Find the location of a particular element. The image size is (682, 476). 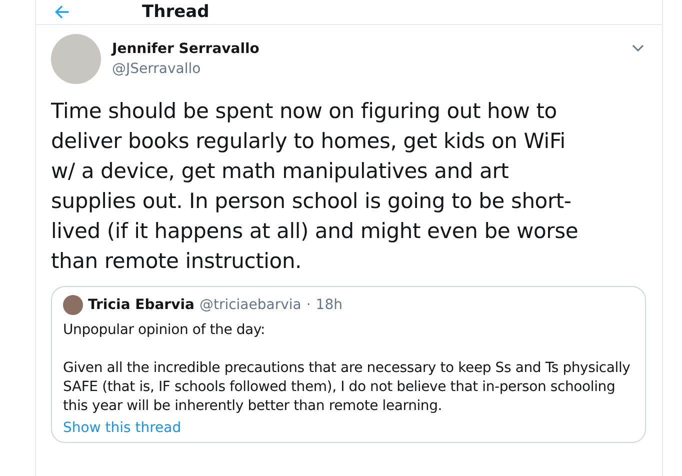

page-title: Thread is located at coordinates (176, 12).